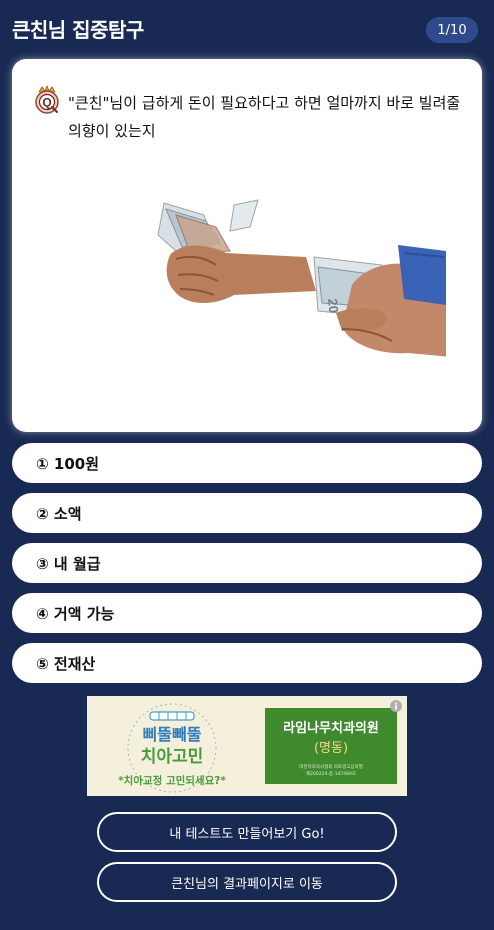 The height and width of the screenshot is (930, 494). Describe the element at coordinates (331, 766) in the screenshot. I see `ad-fine-print-1: 대한치과의사협회 의료광고심의필` at that location.